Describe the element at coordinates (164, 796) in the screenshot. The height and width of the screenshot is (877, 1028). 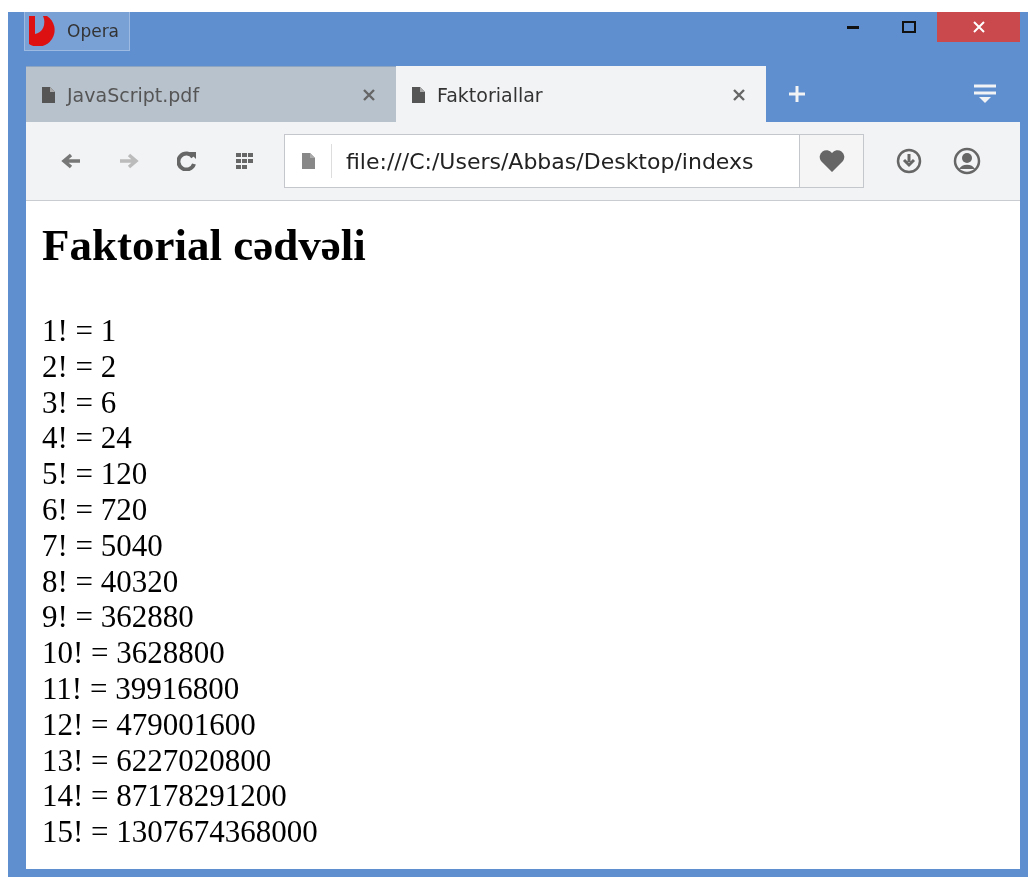
I see `factorial-line: 14! = 87178291200` at that location.